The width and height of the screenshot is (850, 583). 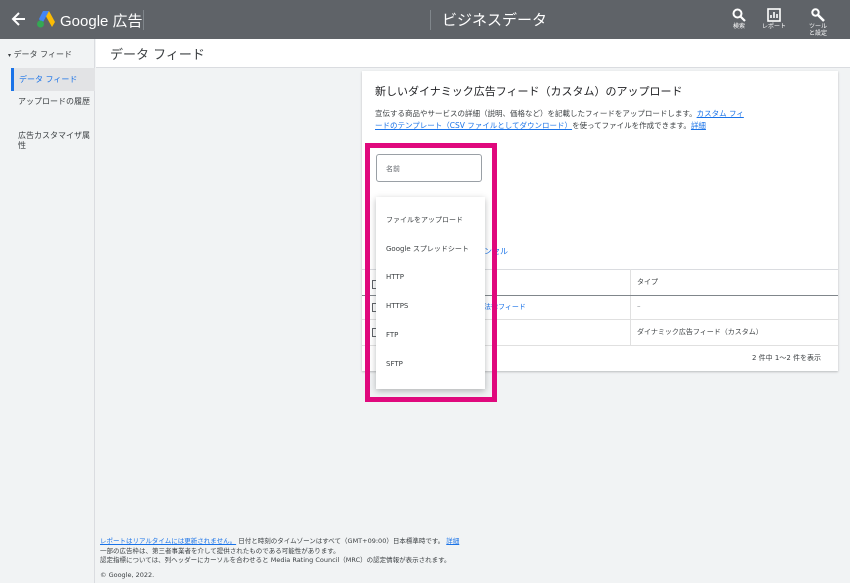 What do you see at coordinates (631, 125) in the screenshot?
I see `description-text: を使ってファイルを作成できます。` at bounding box center [631, 125].